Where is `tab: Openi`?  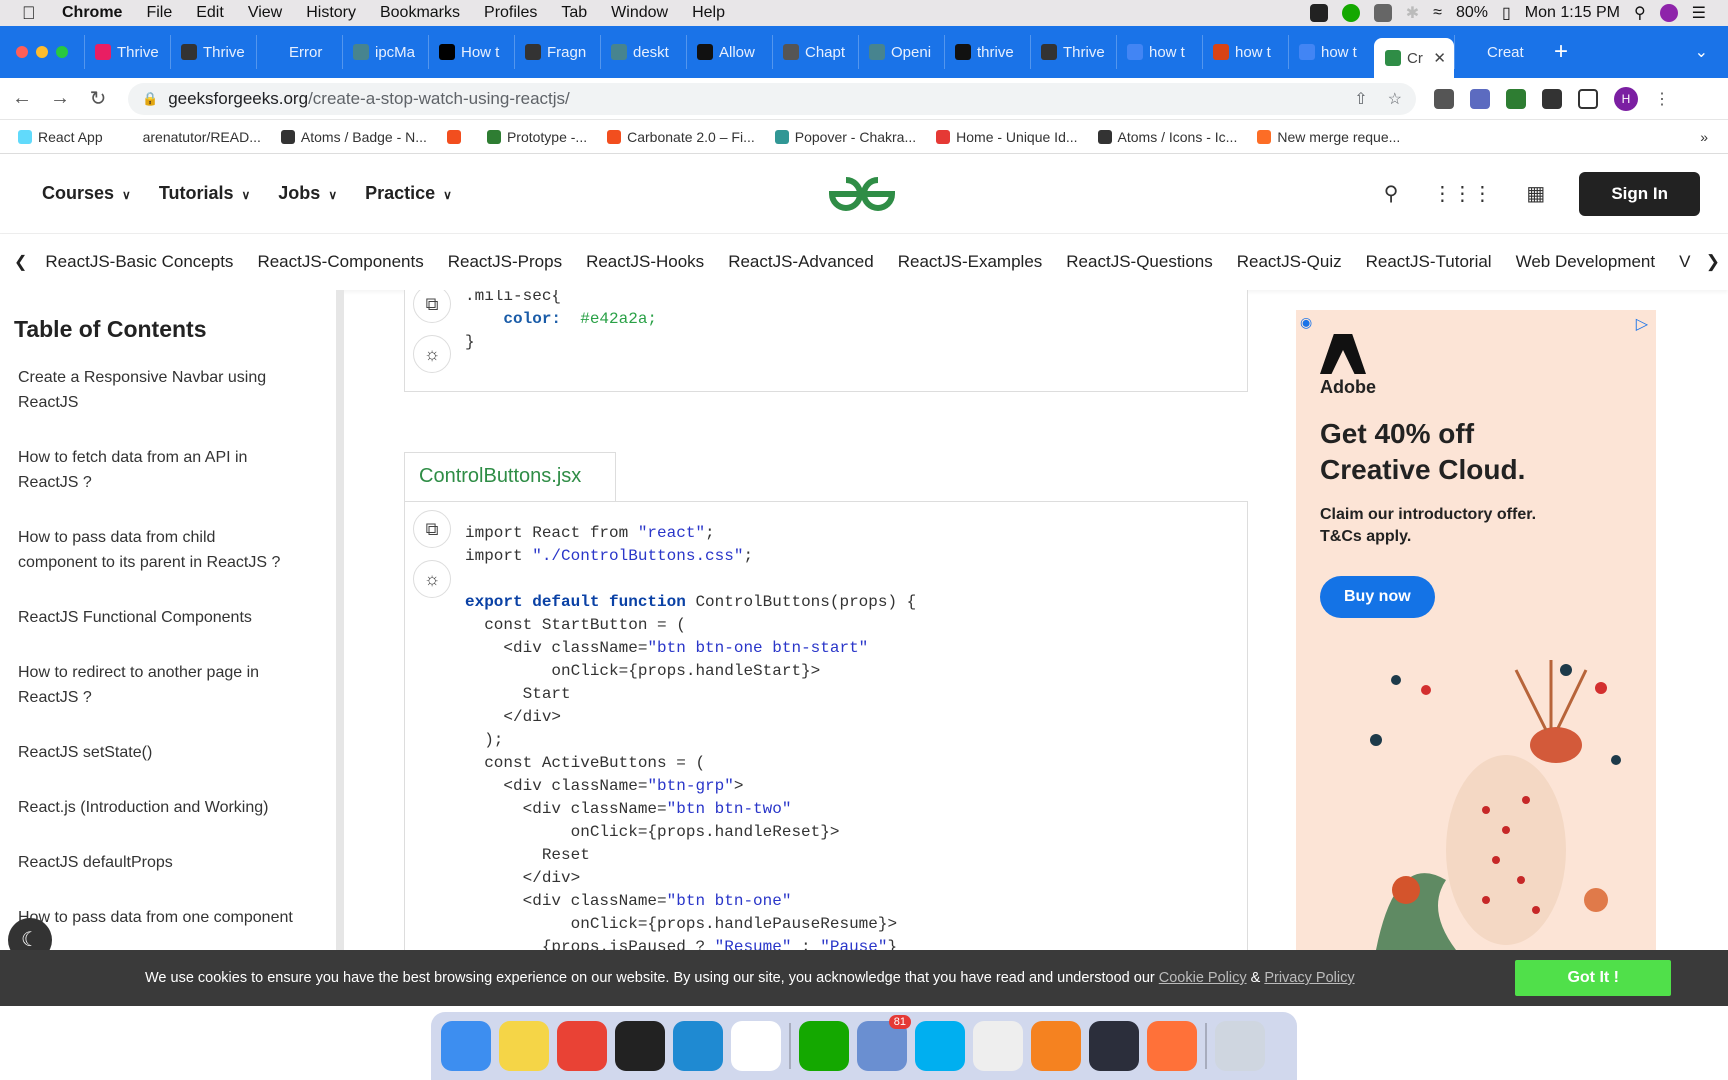 tab: Openi is located at coordinates (901, 52).